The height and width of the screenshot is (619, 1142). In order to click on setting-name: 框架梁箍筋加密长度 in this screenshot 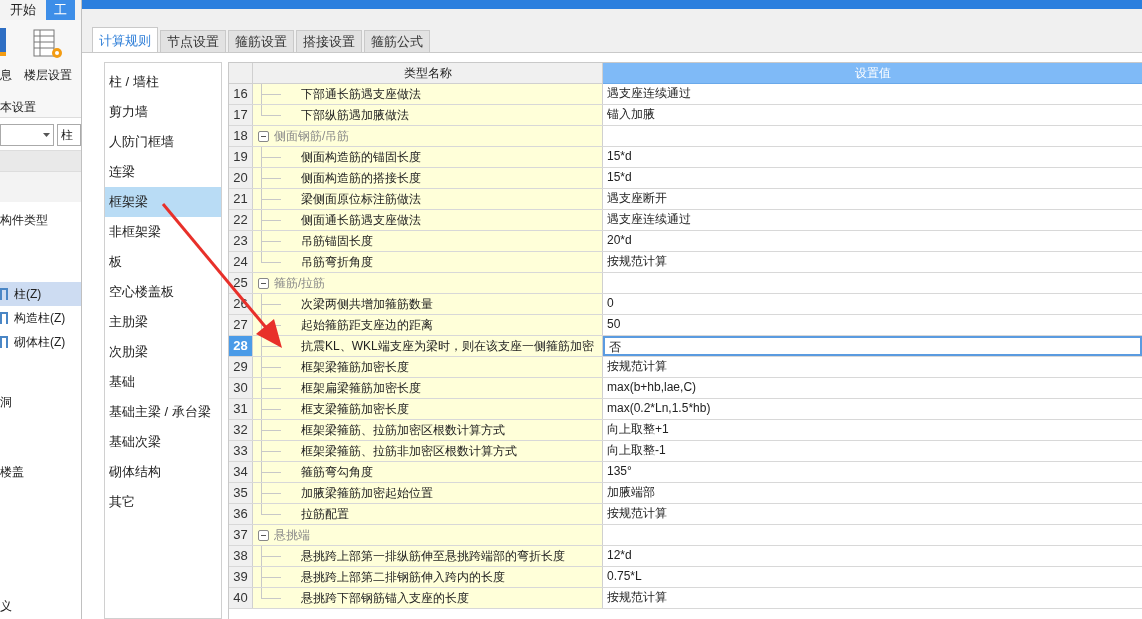, I will do `click(355, 367)`.